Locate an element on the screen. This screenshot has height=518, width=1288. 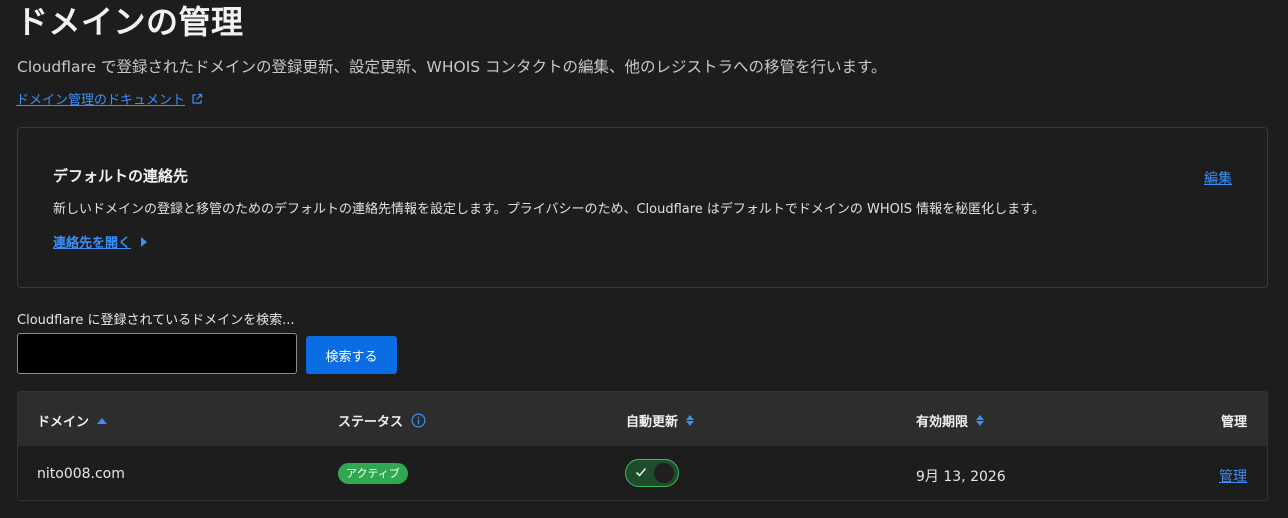
info-icon is located at coordinates (418, 420).